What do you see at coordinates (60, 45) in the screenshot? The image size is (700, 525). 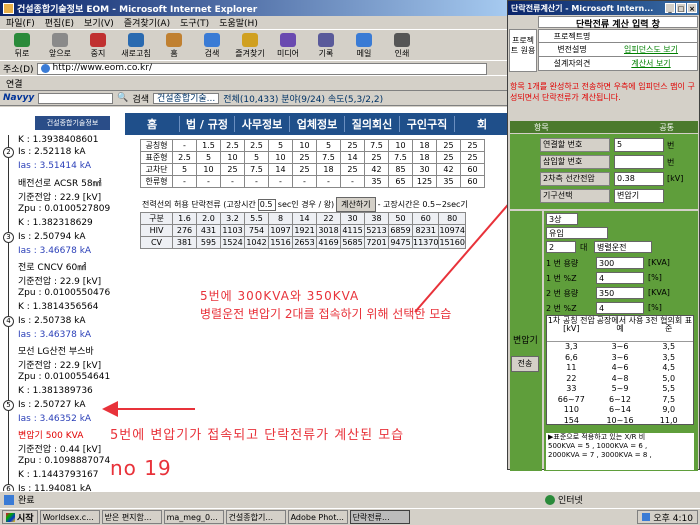 I see `toolbar-1: 앞으로` at bounding box center [60, 45].